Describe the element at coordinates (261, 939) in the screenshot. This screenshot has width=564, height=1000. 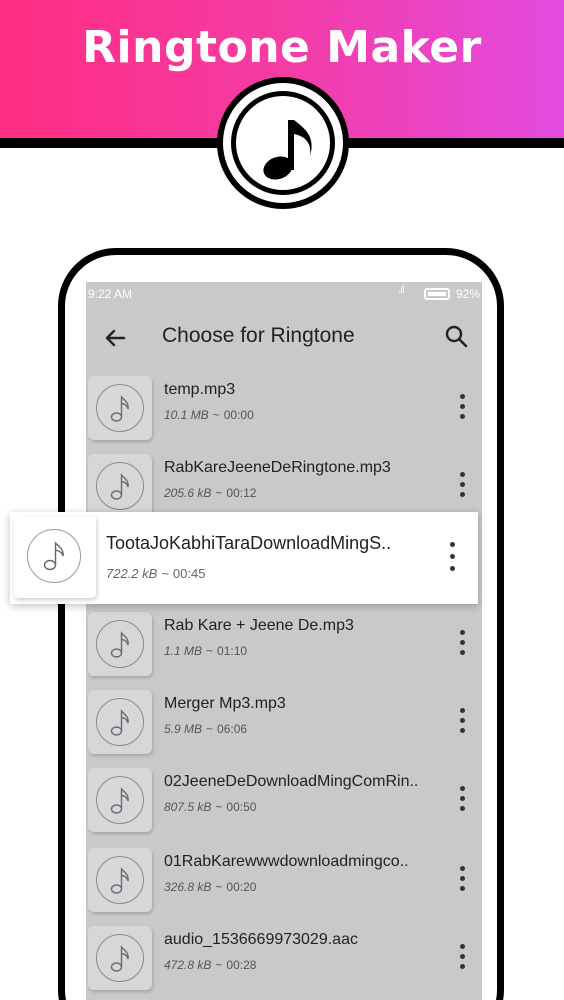
I see `file-name: audio_1536669973029.aac` at that location.